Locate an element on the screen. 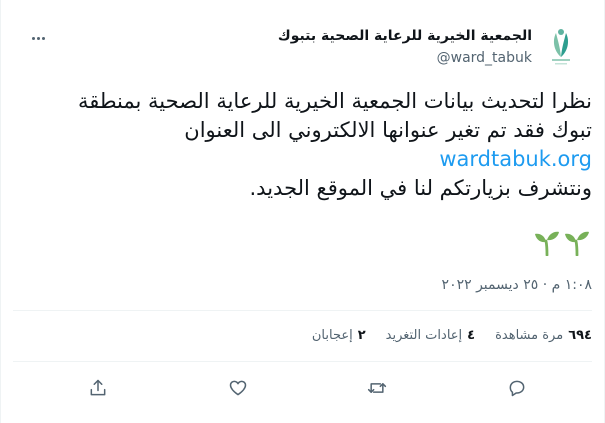 Image resolution: width=605 pixels, height=423 pixels. tweet-link: wardtabuk.org is located at coordinates (302, 159).